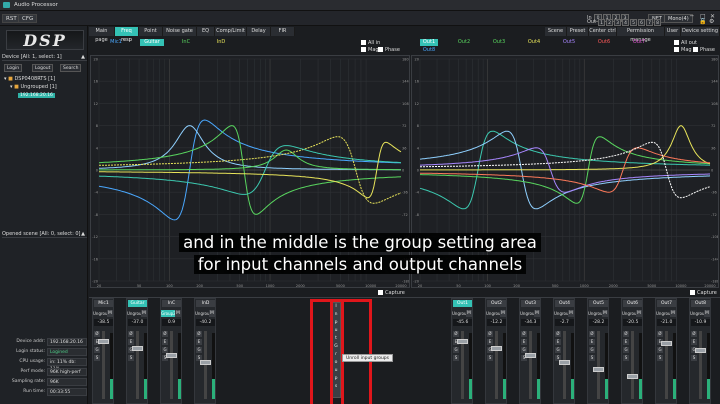  I want to click on chip-out5: Out5, so click(569, 42).